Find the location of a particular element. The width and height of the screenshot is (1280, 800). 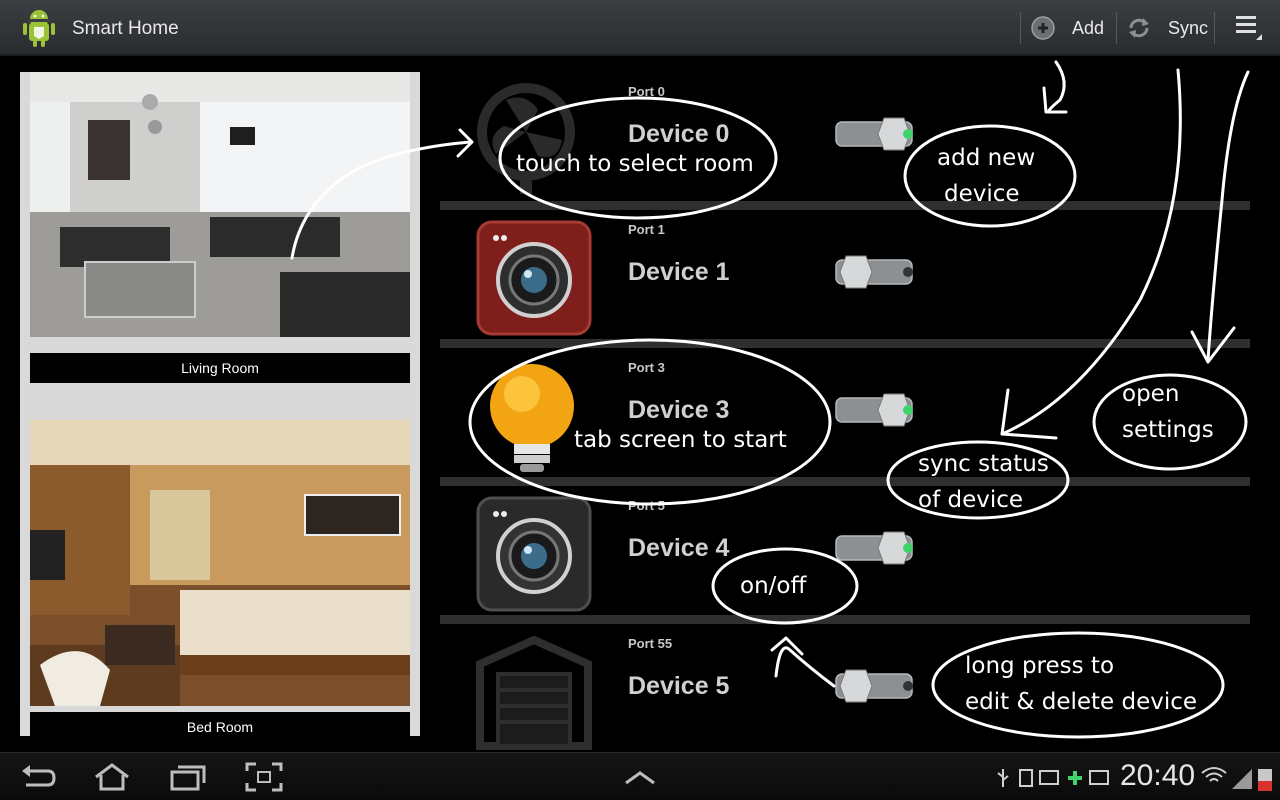

device-row: Port 5 Device 4 is located at coordinates (845, 555).